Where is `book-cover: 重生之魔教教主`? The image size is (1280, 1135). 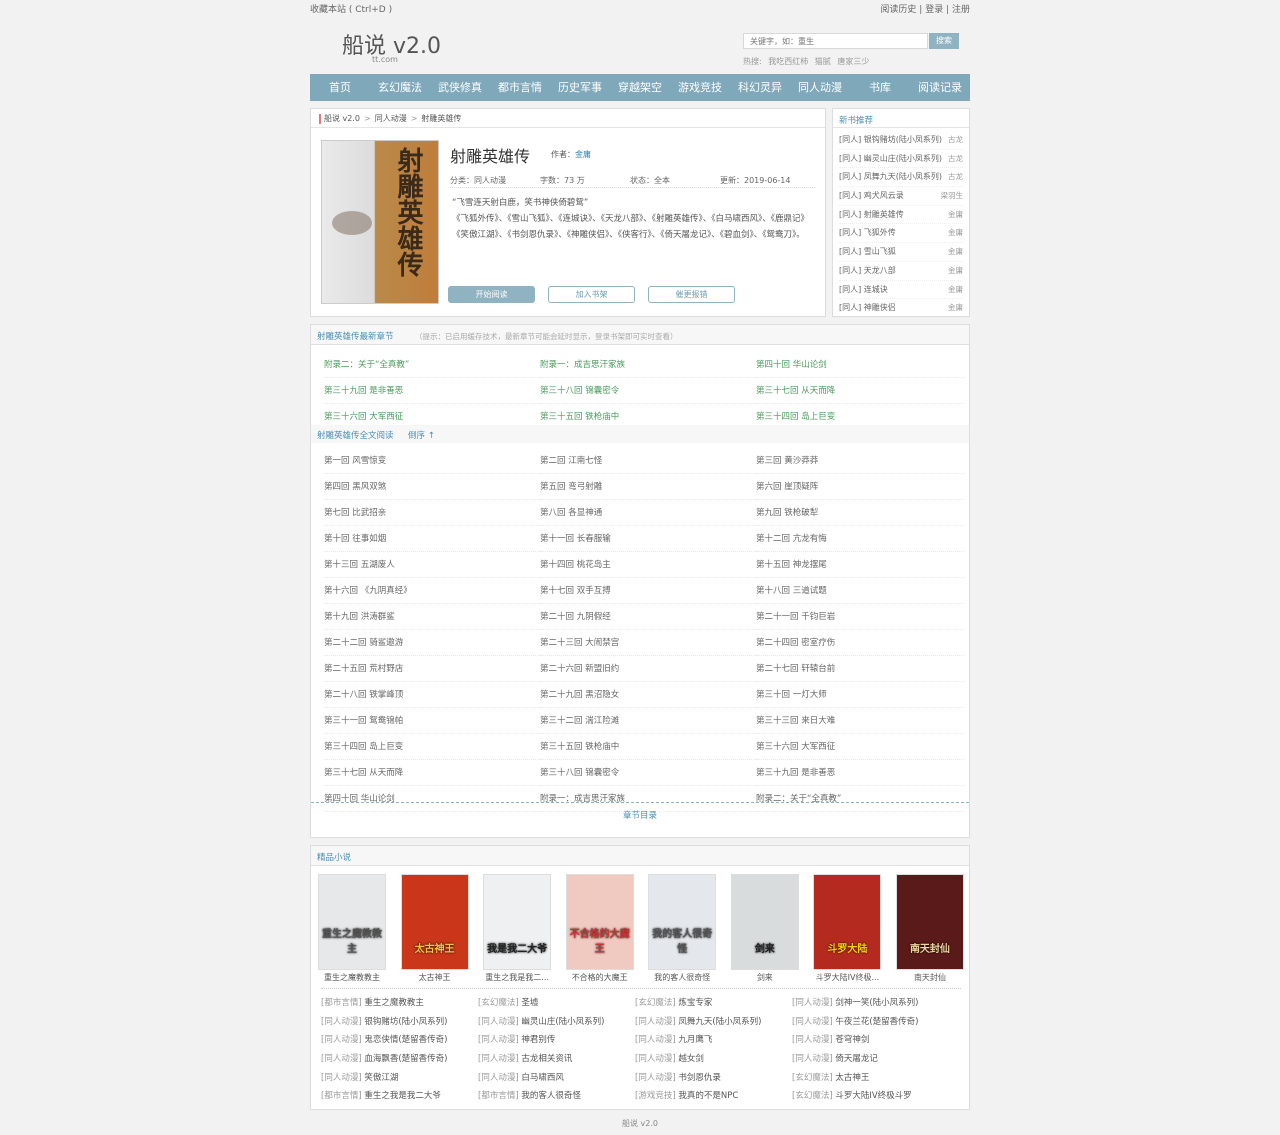 book-cover: 重生之魔教教主 is located at coordinates (352, 922).